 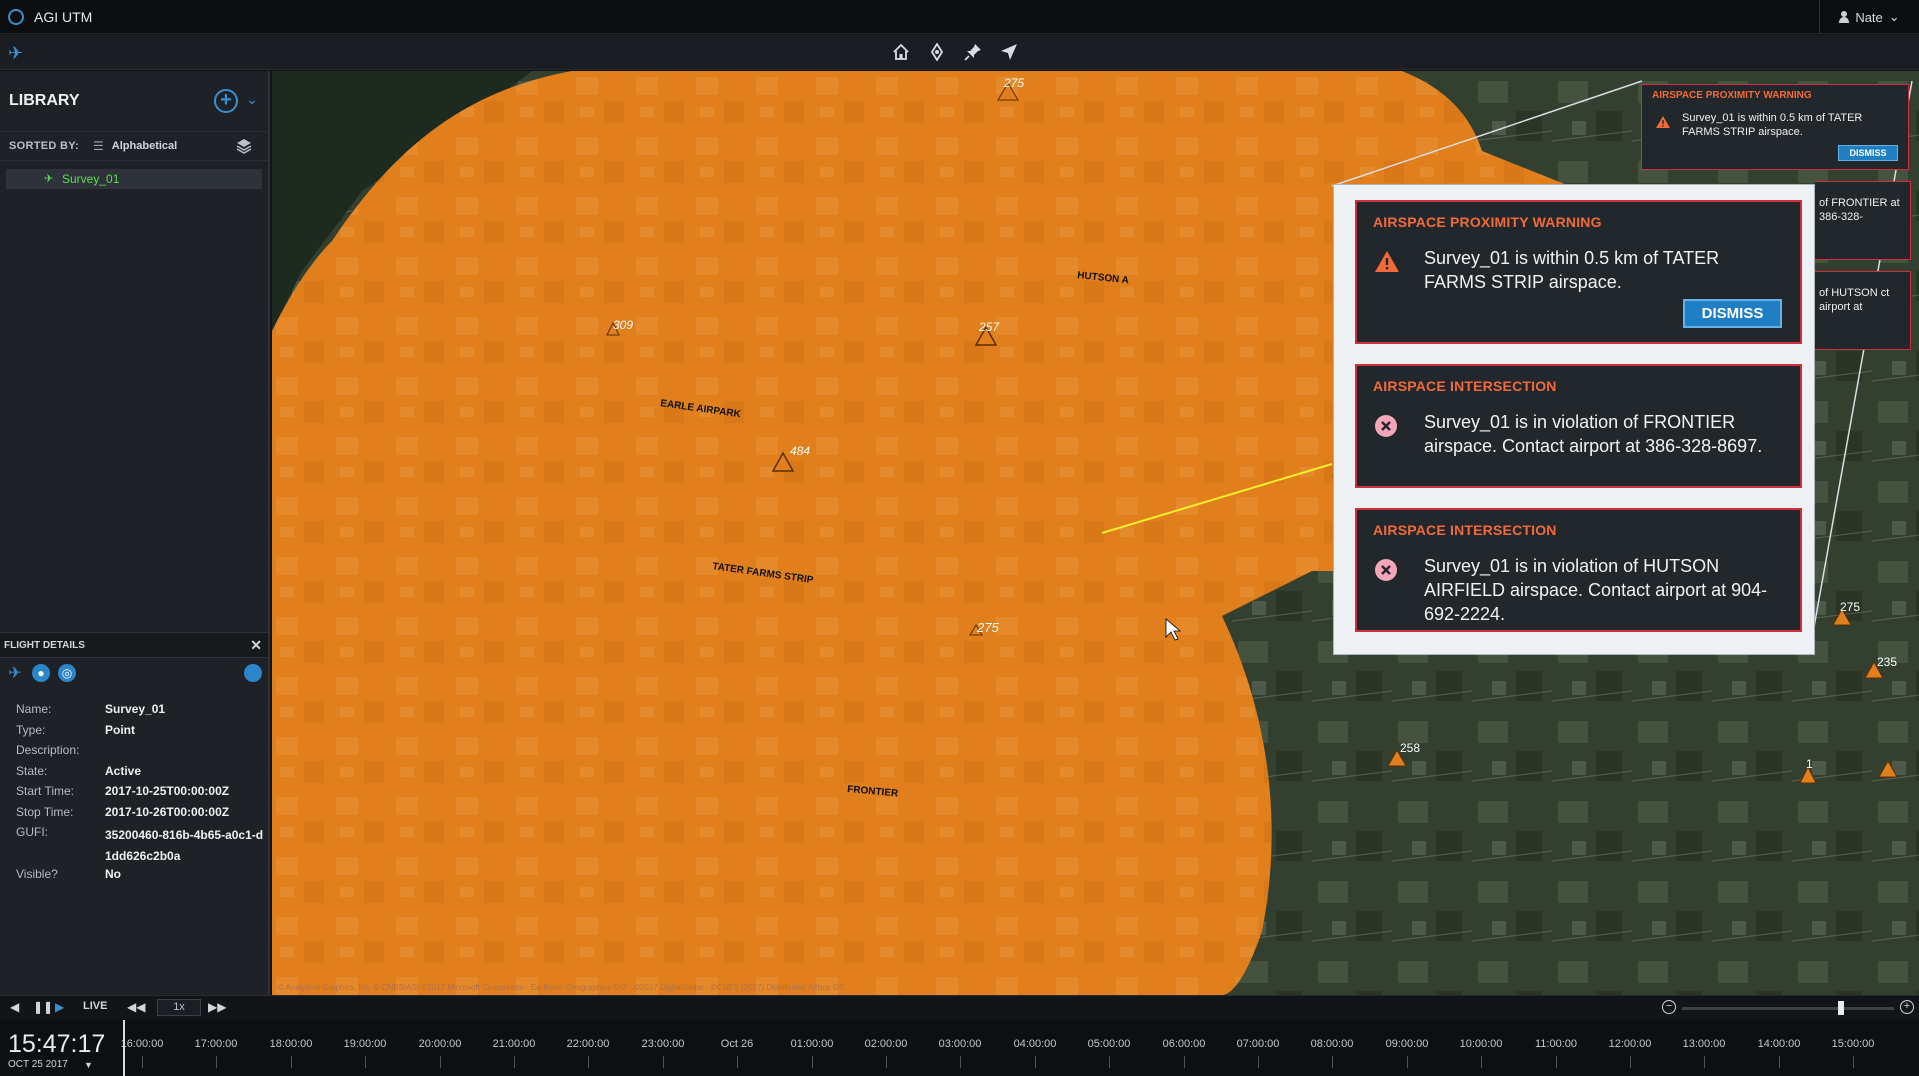 What do you see at coordinates (1035, 1044) in the screenshot?
I see `timeline-tick-label: 04:00:00` at bounding box center [1035, 1044].